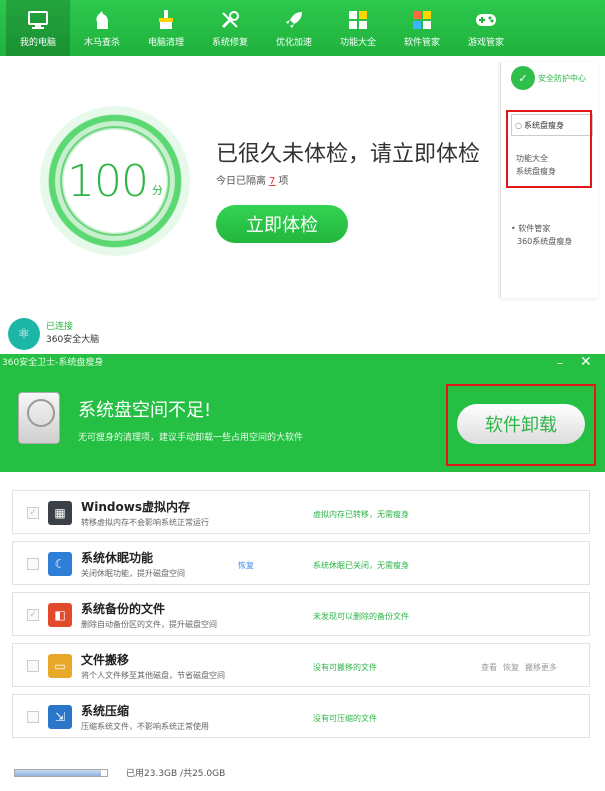 The width and height of the screenshot is (605, 791). What do you see at coordinates (101, 42) in the screenshot?
I see `nav-label: 木马查杀` at bounding box center [101, 42].